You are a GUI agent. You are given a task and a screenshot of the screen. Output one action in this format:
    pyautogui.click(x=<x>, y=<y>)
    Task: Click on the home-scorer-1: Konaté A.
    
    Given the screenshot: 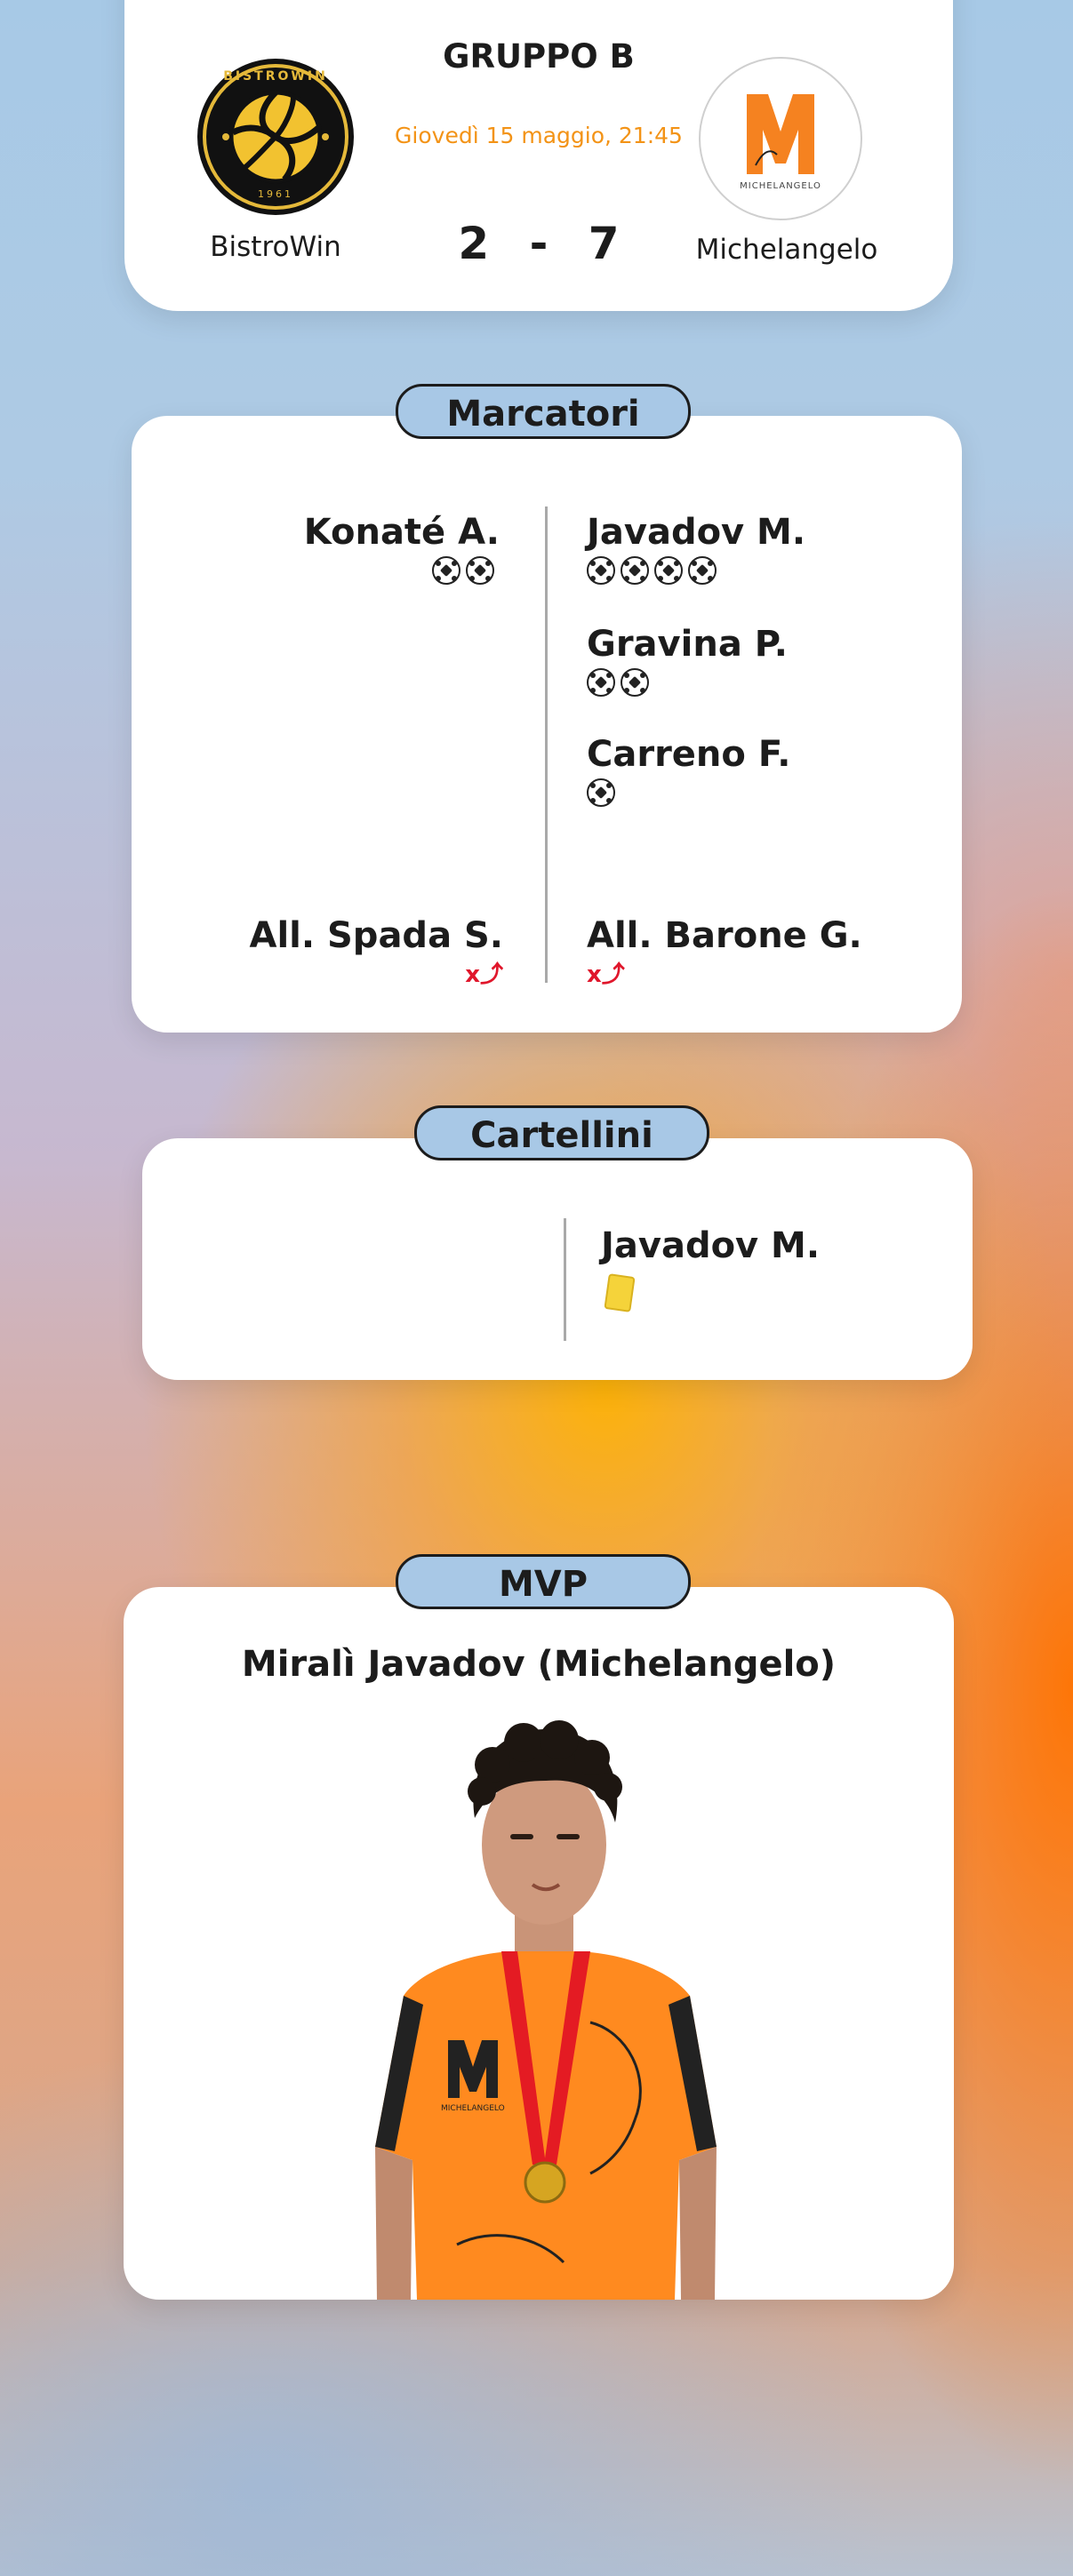 What is the action you would take?
    pyautogui.click(x=402, y=549)
    